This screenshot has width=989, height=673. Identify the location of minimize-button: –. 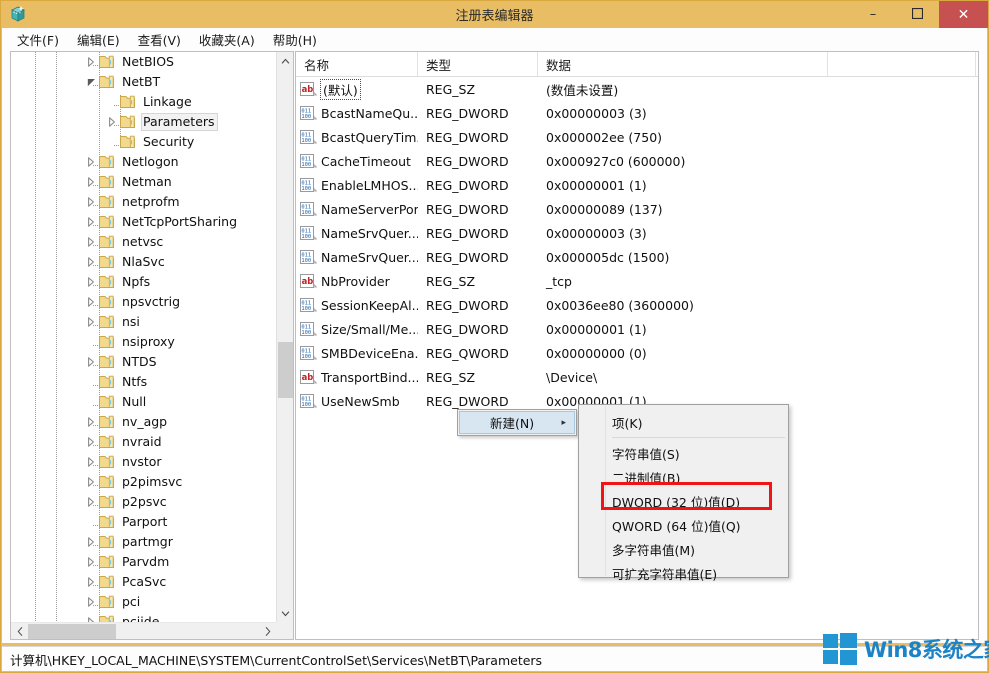
(873, 14).